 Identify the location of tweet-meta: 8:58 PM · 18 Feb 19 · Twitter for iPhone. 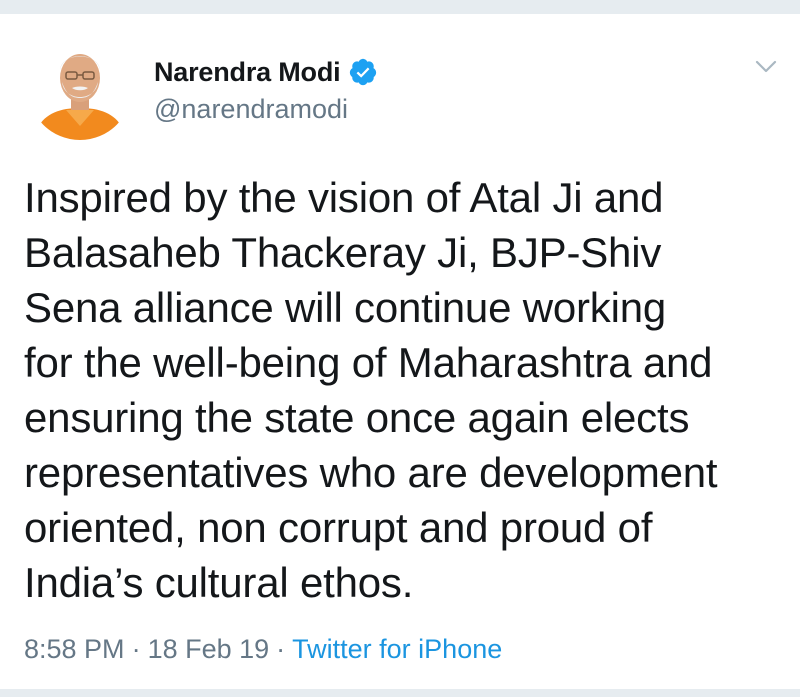
(263, 649).